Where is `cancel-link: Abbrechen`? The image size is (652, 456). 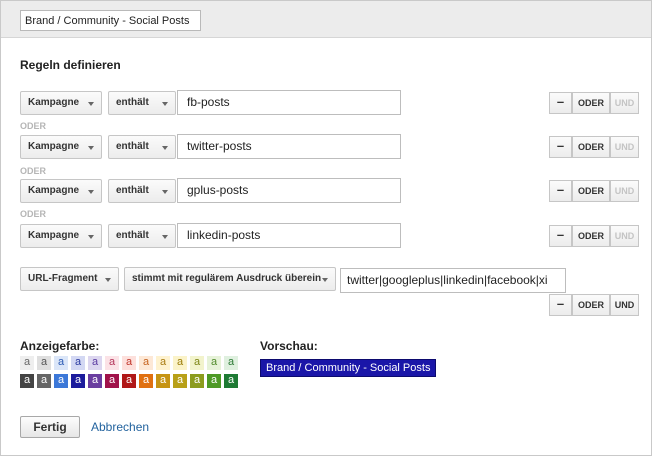 cancel-link: Abbrechen is located at coordinates (120, 427).